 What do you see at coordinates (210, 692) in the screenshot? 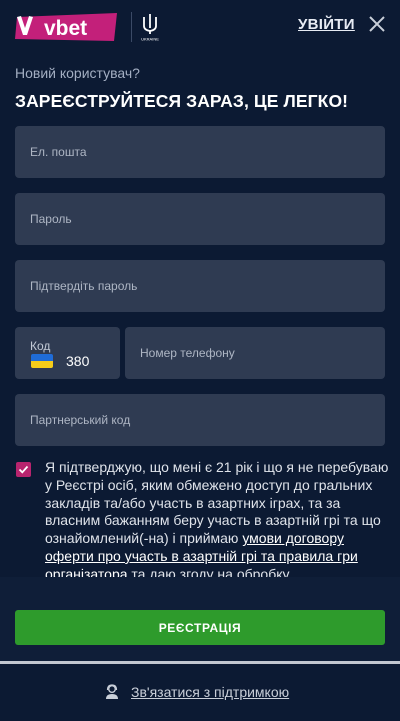
I see `support-label: Зв'язатися з підтримкою` at bounding box center [210, 692].